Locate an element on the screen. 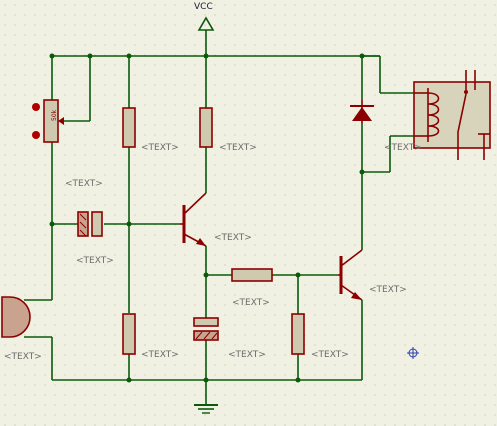  r5-label: <TEXT> is located at coordinates (251, 303).